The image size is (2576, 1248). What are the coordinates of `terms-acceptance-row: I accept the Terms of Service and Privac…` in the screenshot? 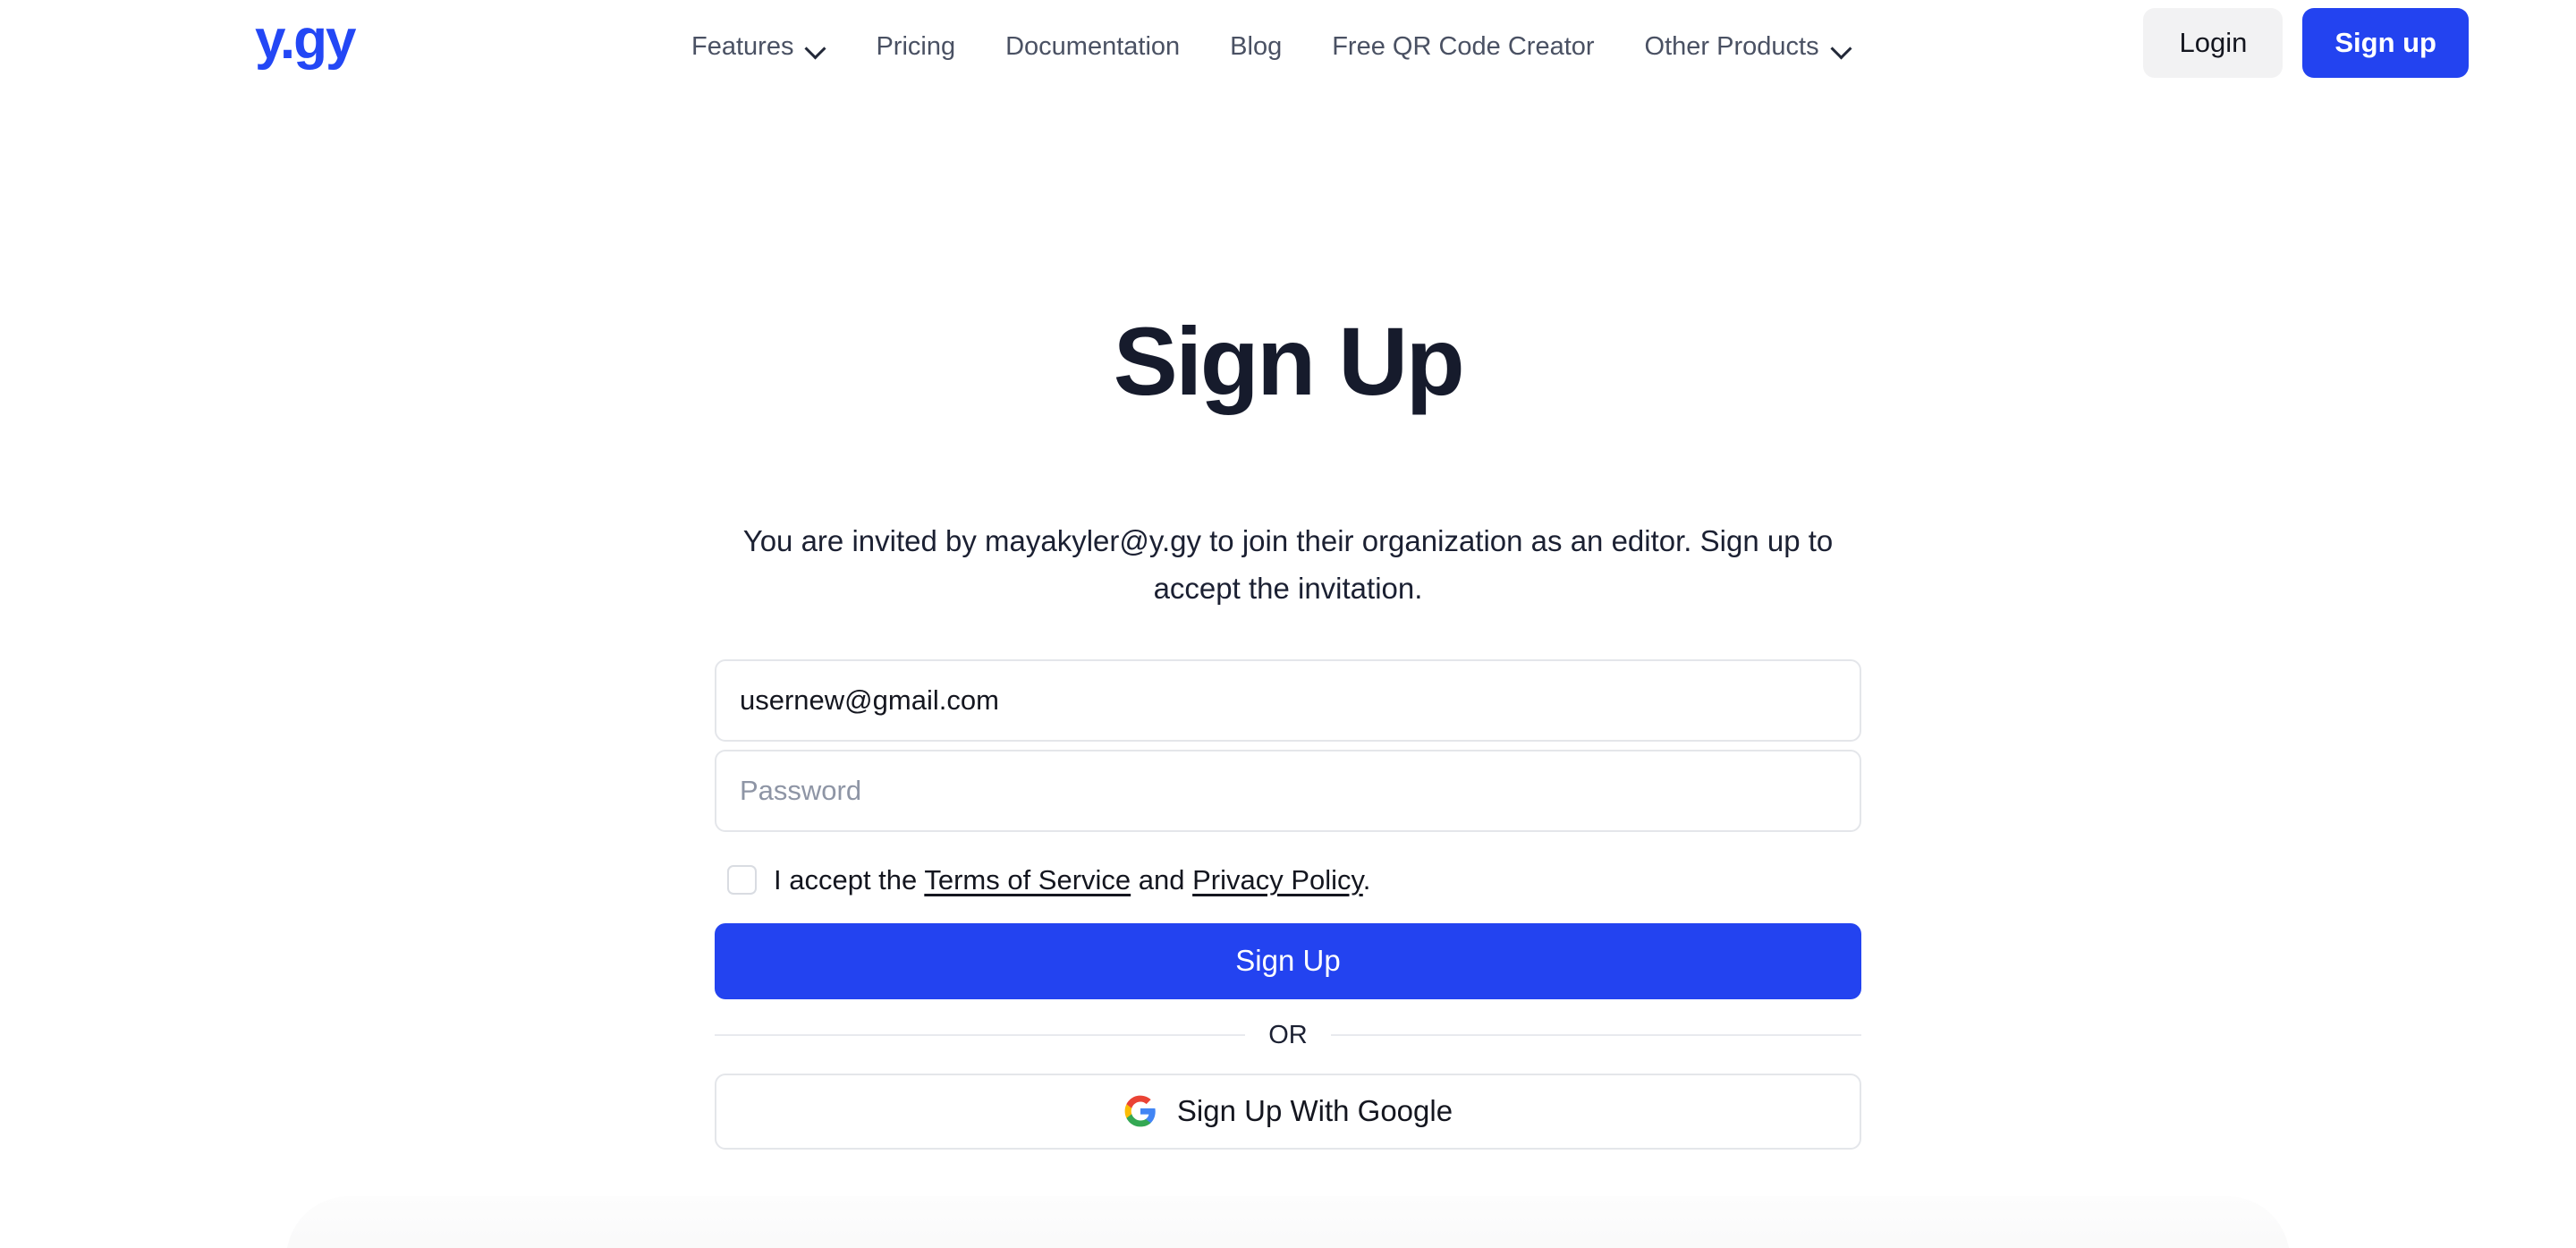 It's located at (1288, 879).